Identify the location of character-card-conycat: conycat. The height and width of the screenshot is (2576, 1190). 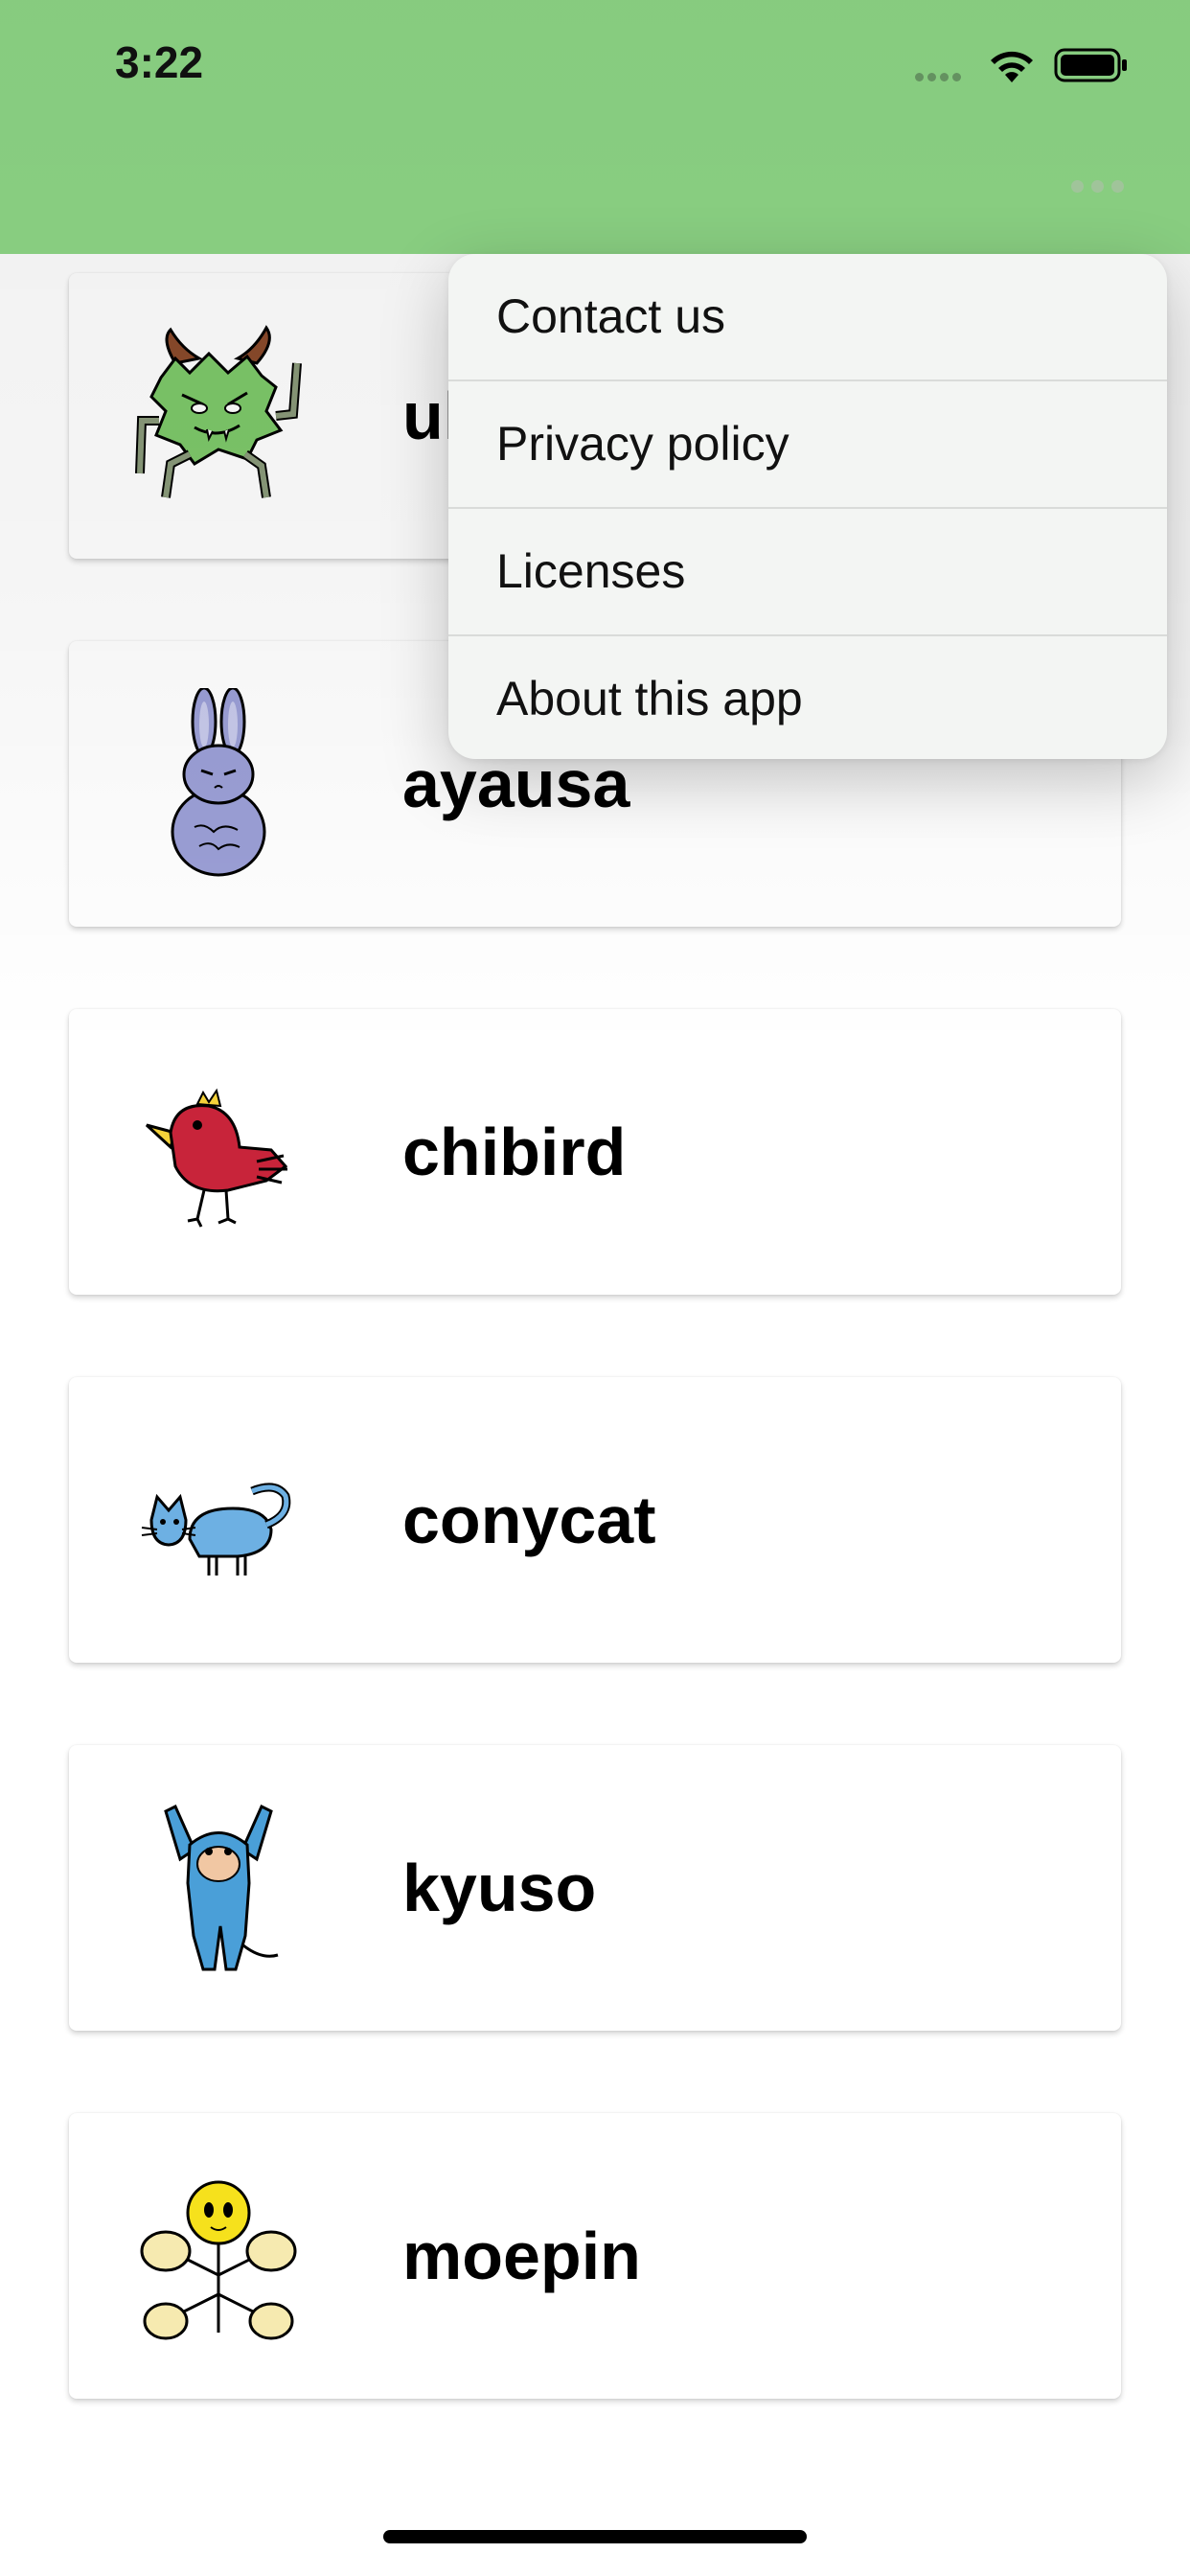
(595, 1520).